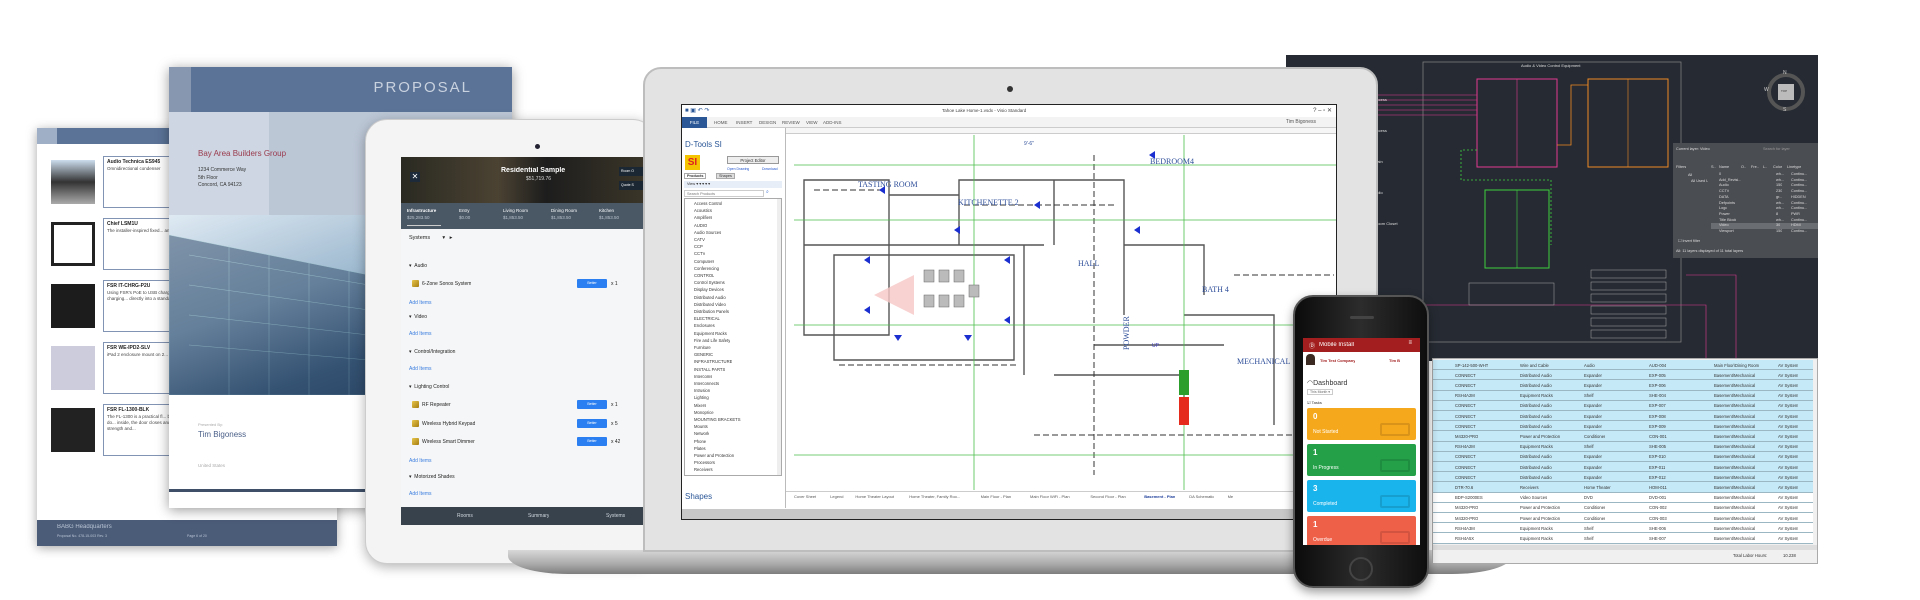 Image resolution: width=1920 pixels, height=600 pixels. Describe the element at coordinates (874, 496) in the screenshot. I see `page-tab: Home Theater Layout` at that location.